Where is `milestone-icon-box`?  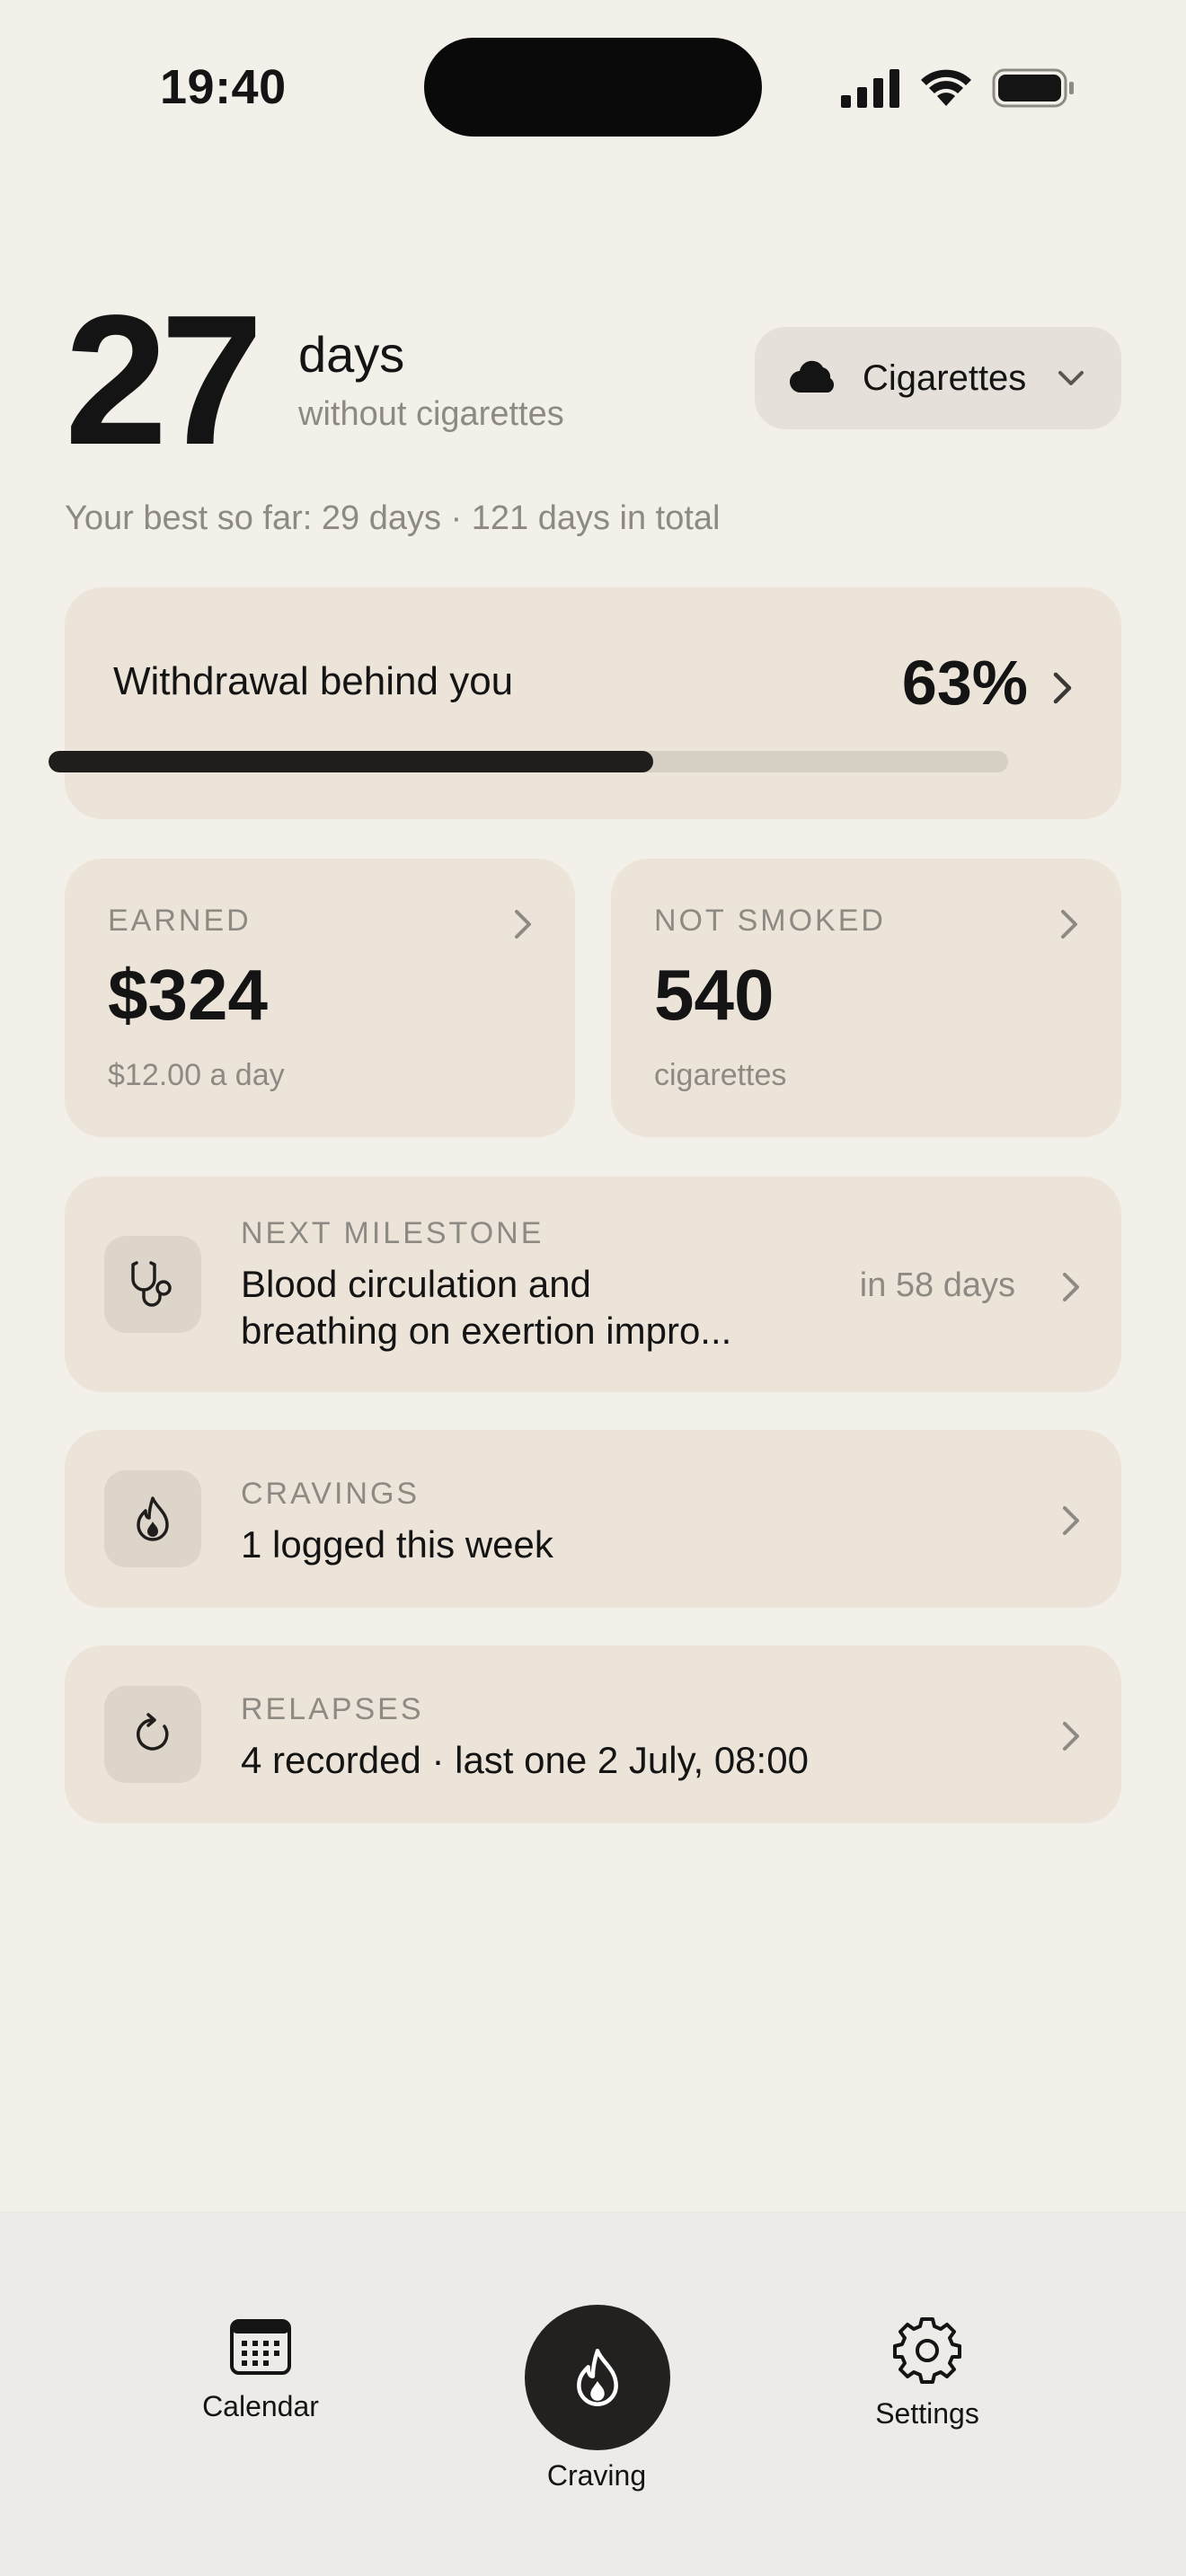 milestone-icon-box is located at coordinates (152, 1284).